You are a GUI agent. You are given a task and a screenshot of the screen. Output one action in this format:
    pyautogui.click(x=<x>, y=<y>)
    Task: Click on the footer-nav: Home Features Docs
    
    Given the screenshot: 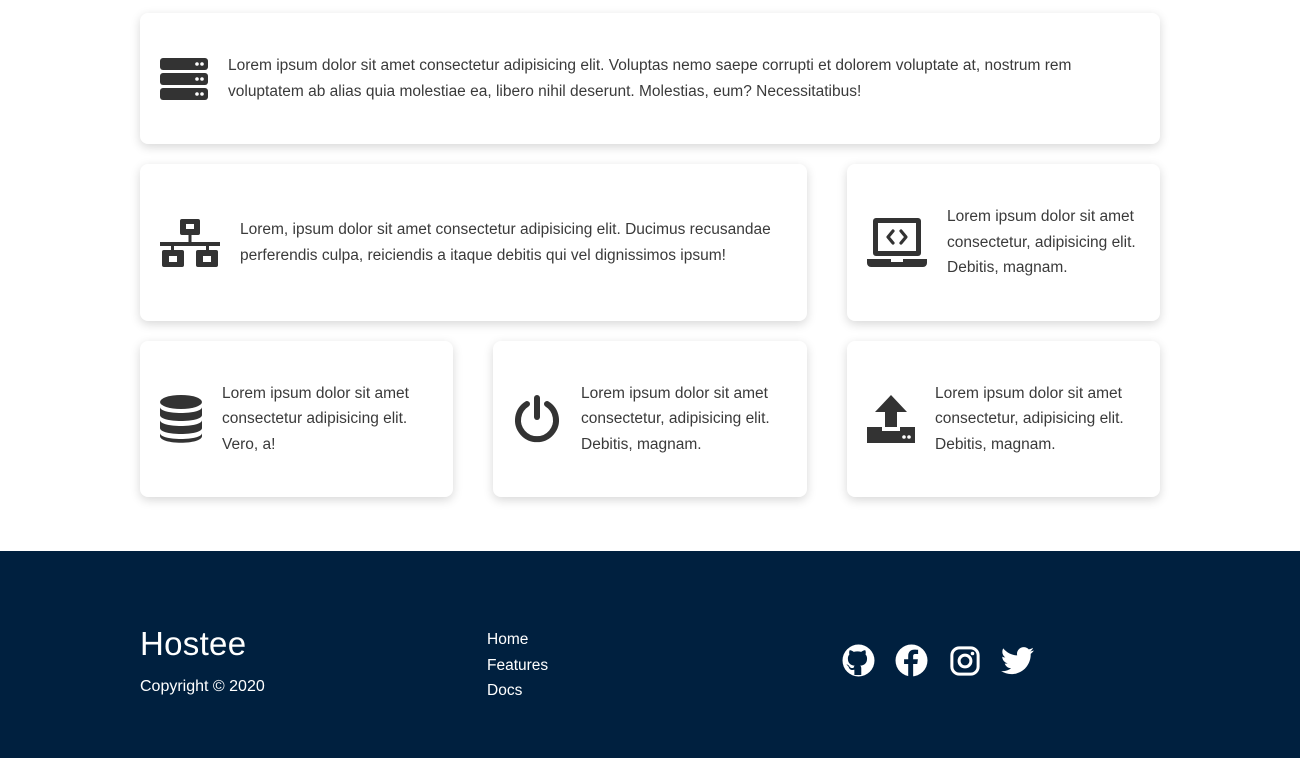 What is the action you would take?
    pyautogui.click(x=517, y=665)
    